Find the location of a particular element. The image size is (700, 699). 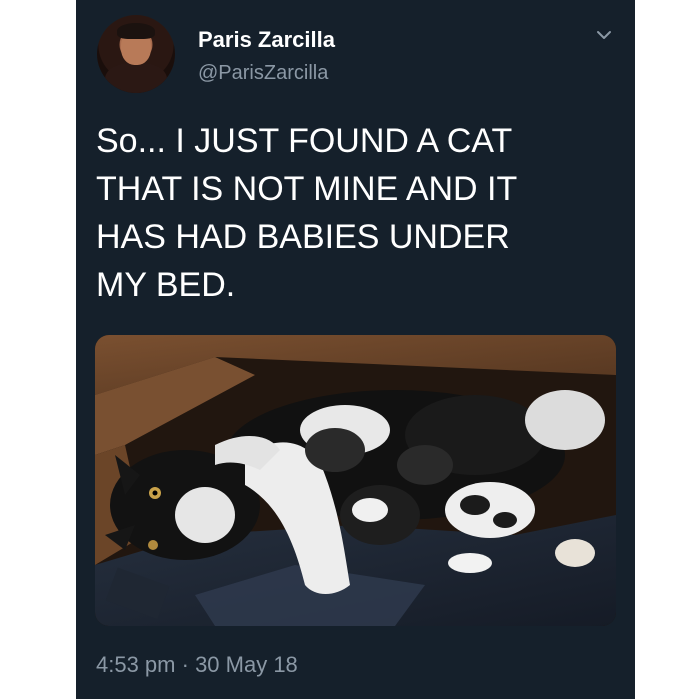

tweet-time: 4:53 pm is located at coordinates (136, 664).